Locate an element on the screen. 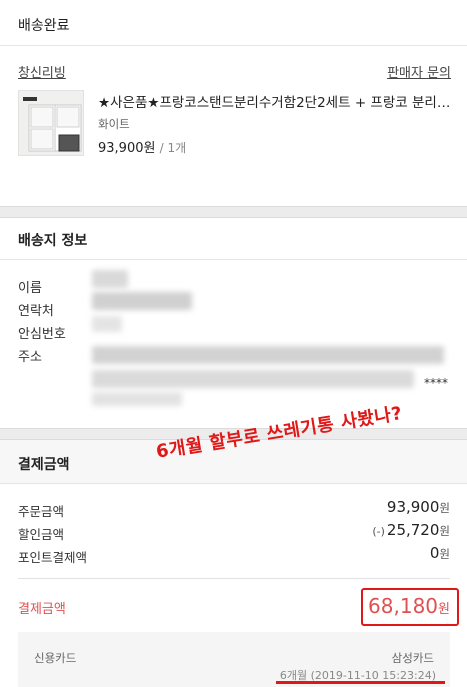  point-amount: 0원 is located at coordinates (439, 553).